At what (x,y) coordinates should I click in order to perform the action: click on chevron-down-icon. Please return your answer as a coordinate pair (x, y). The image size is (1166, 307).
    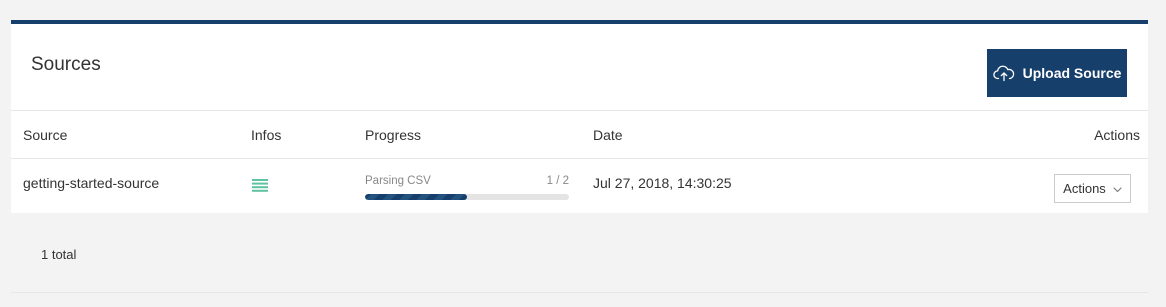
    Looking at the image, I should click on (1117, 188).